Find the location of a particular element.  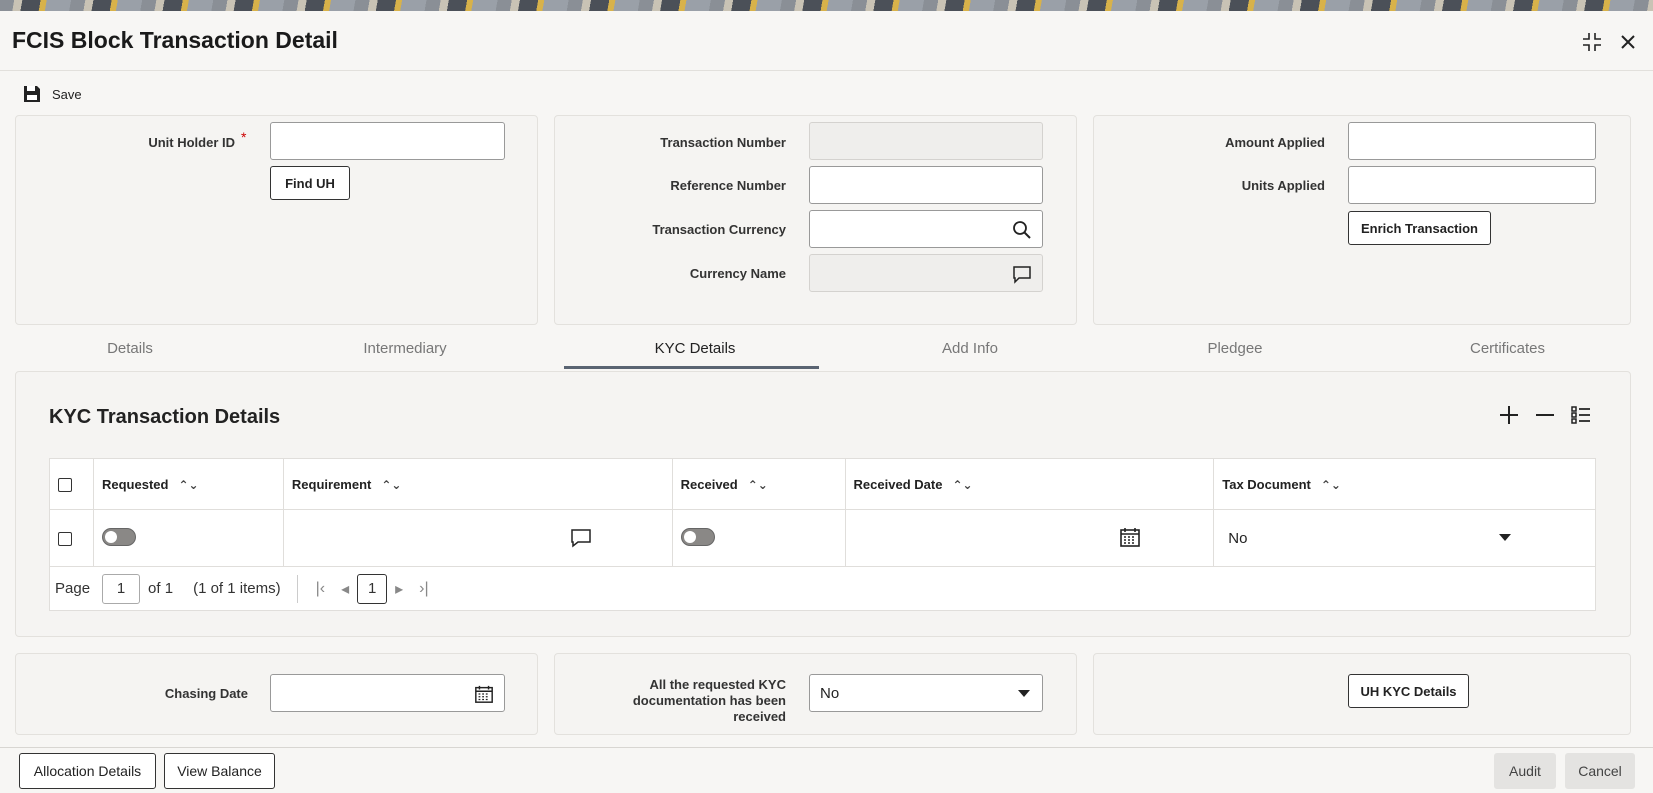

pagination-bar: Page 1 of 1 (1 of 1 items) |‹ ◂ 1 ▸ ›| is located at coordinates (822, 589).